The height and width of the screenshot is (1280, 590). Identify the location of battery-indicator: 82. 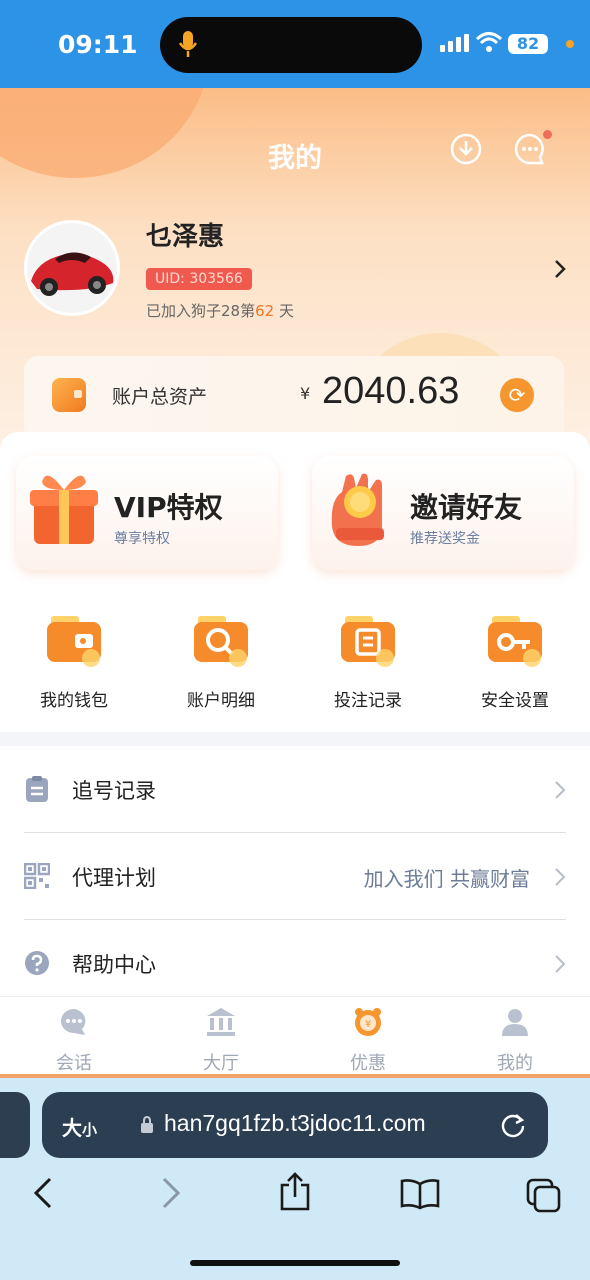
(528, 44).